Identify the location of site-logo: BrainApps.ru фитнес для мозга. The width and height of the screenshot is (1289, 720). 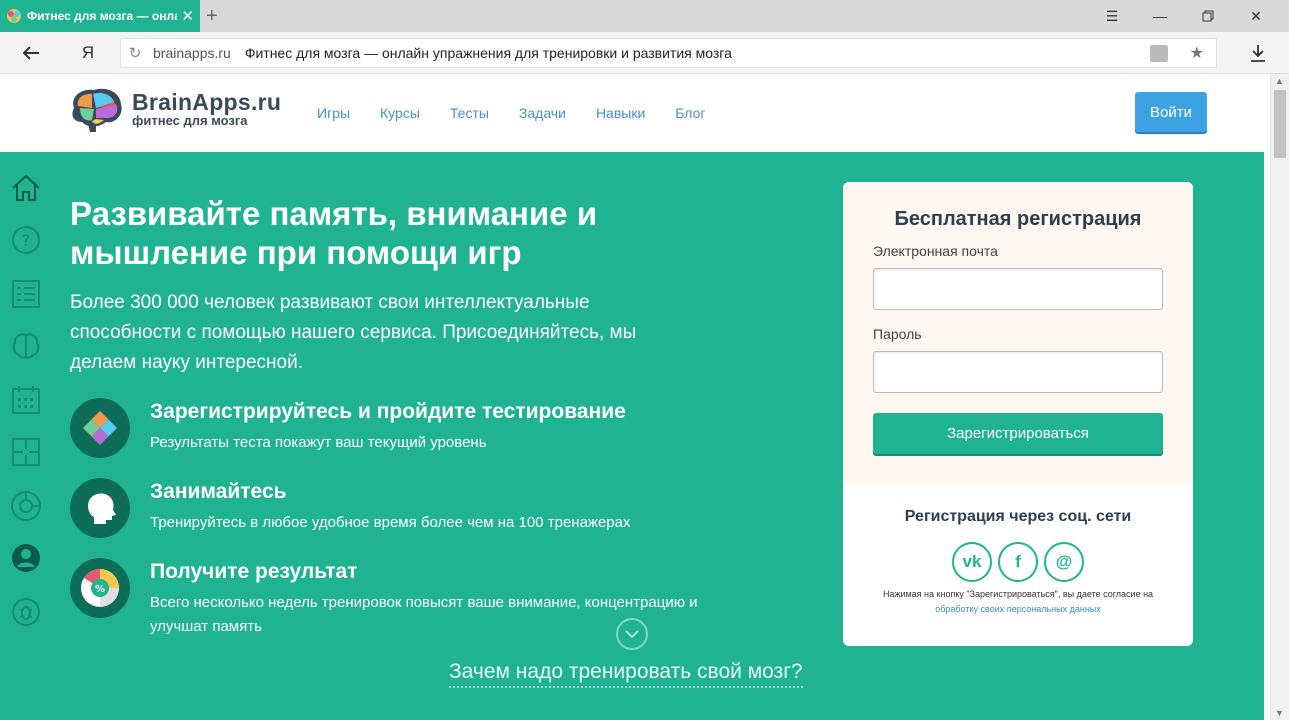
(173, 109).